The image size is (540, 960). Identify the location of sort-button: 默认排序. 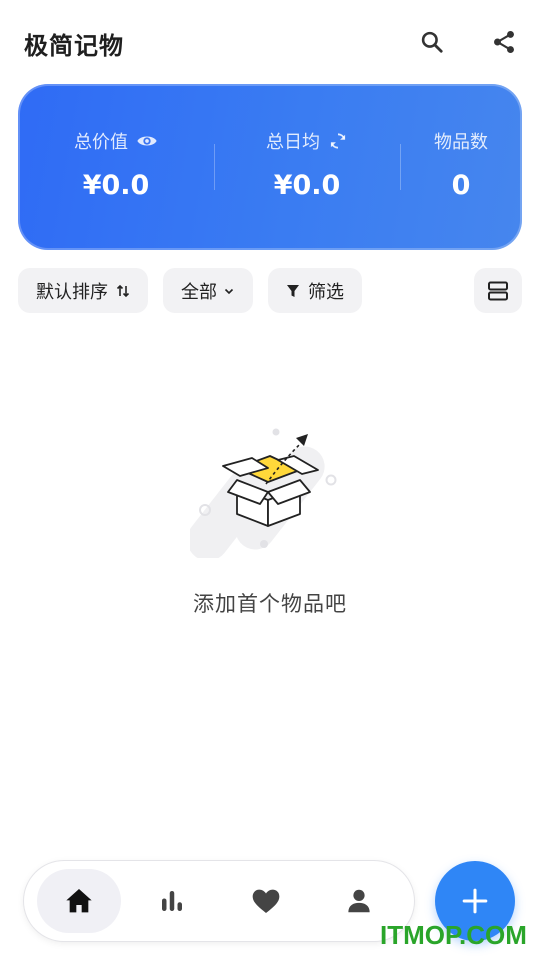
(83, 290).